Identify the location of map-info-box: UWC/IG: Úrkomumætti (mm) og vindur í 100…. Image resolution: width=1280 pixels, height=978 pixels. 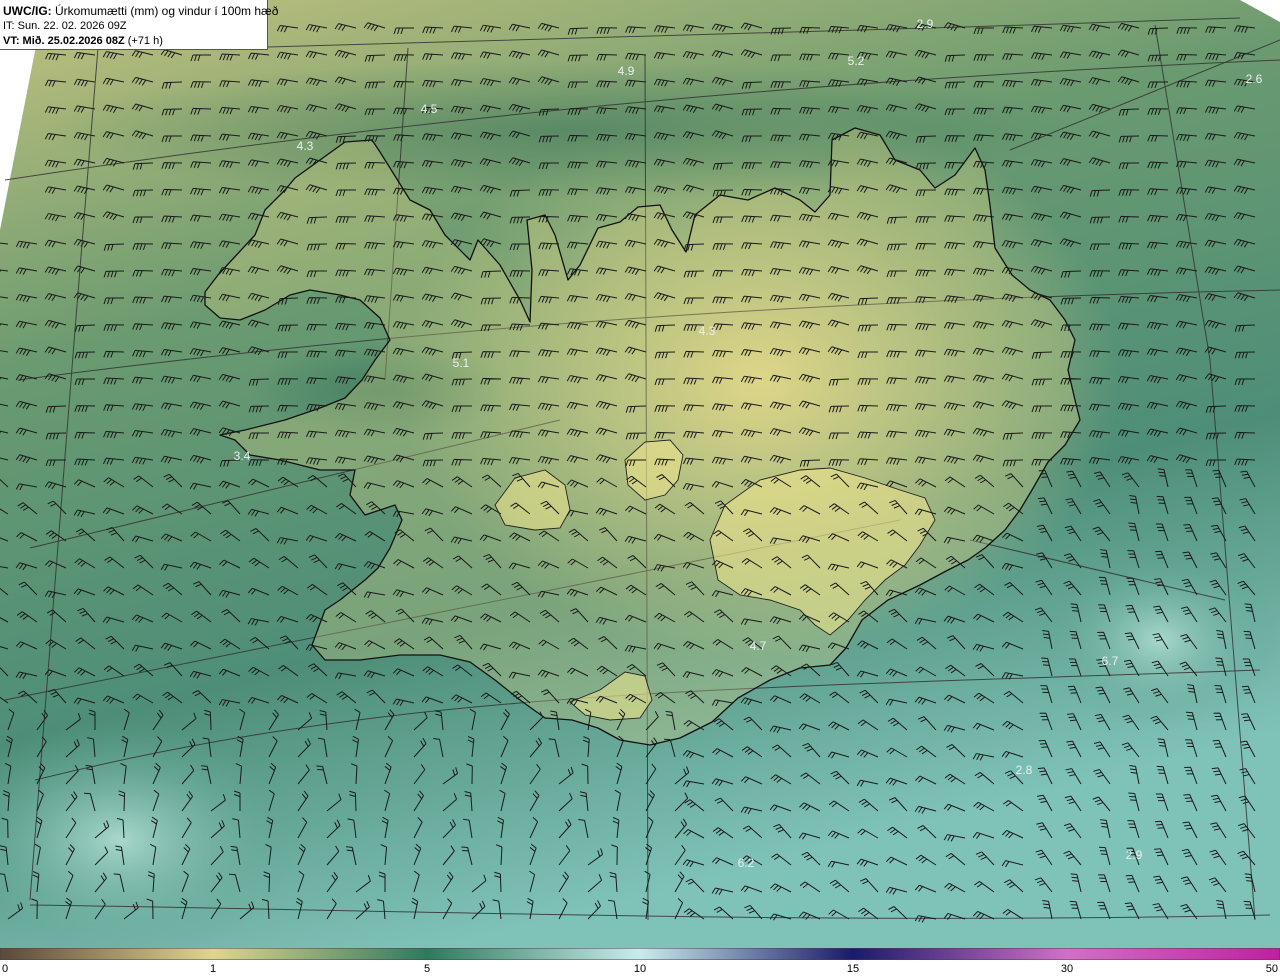
(139, 25).